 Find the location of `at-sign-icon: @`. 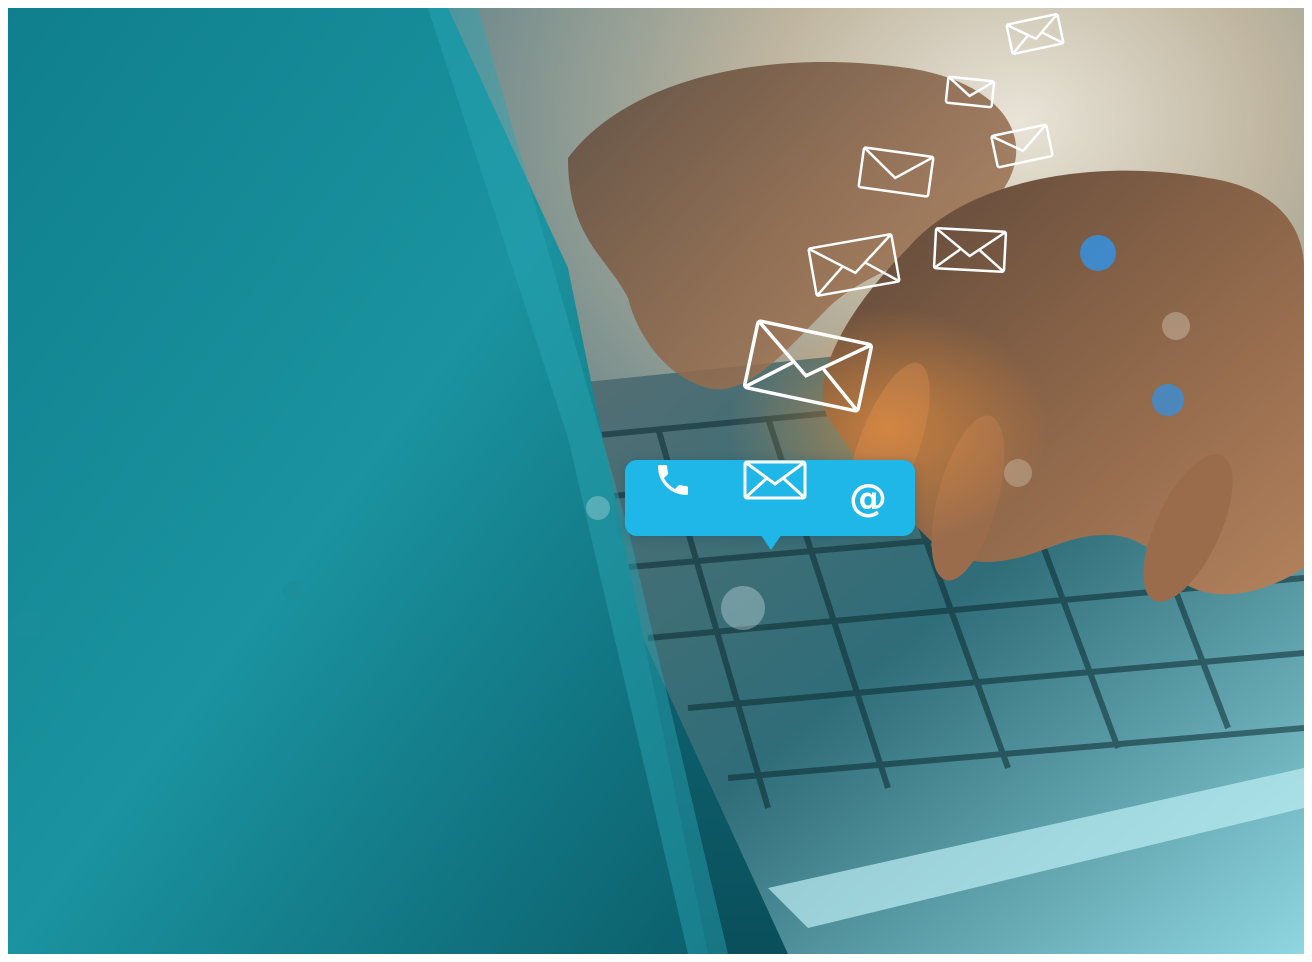

at-sign-icon: @ is located at coordinates (868, 498).